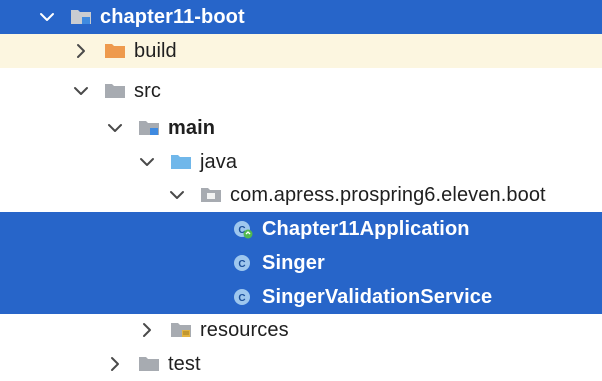 This screenshot has width=602, height=381. Describe the element at coordinates (181, 330) in the screenshot. I see `resources-folder-icon` at that location.